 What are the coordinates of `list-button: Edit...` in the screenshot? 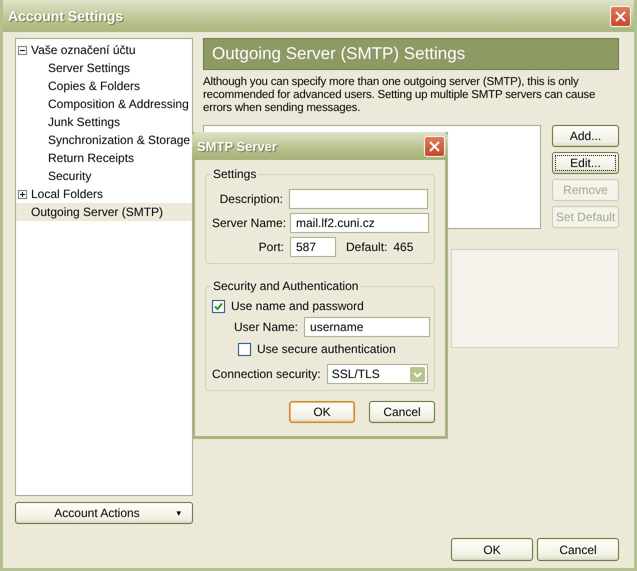 It's located at (585, 163).